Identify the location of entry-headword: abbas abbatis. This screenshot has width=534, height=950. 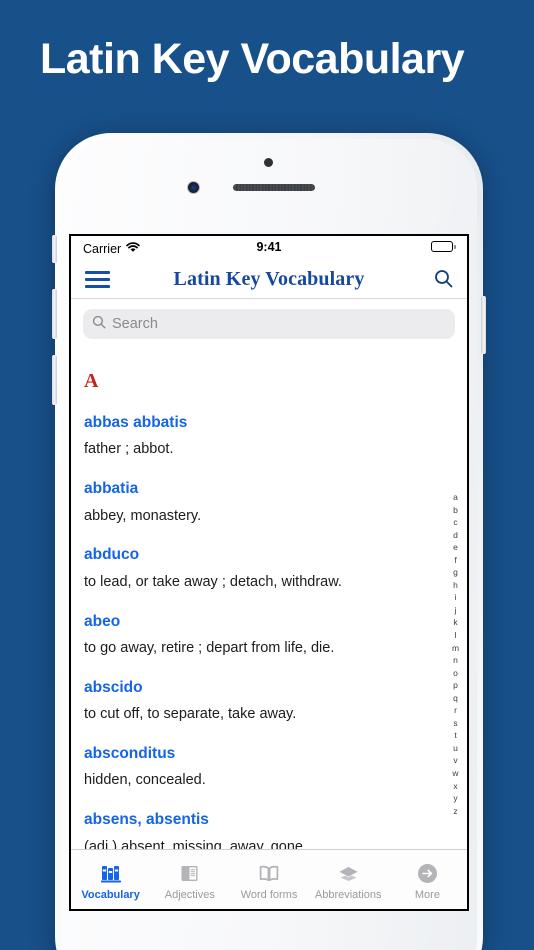
(136, 422).